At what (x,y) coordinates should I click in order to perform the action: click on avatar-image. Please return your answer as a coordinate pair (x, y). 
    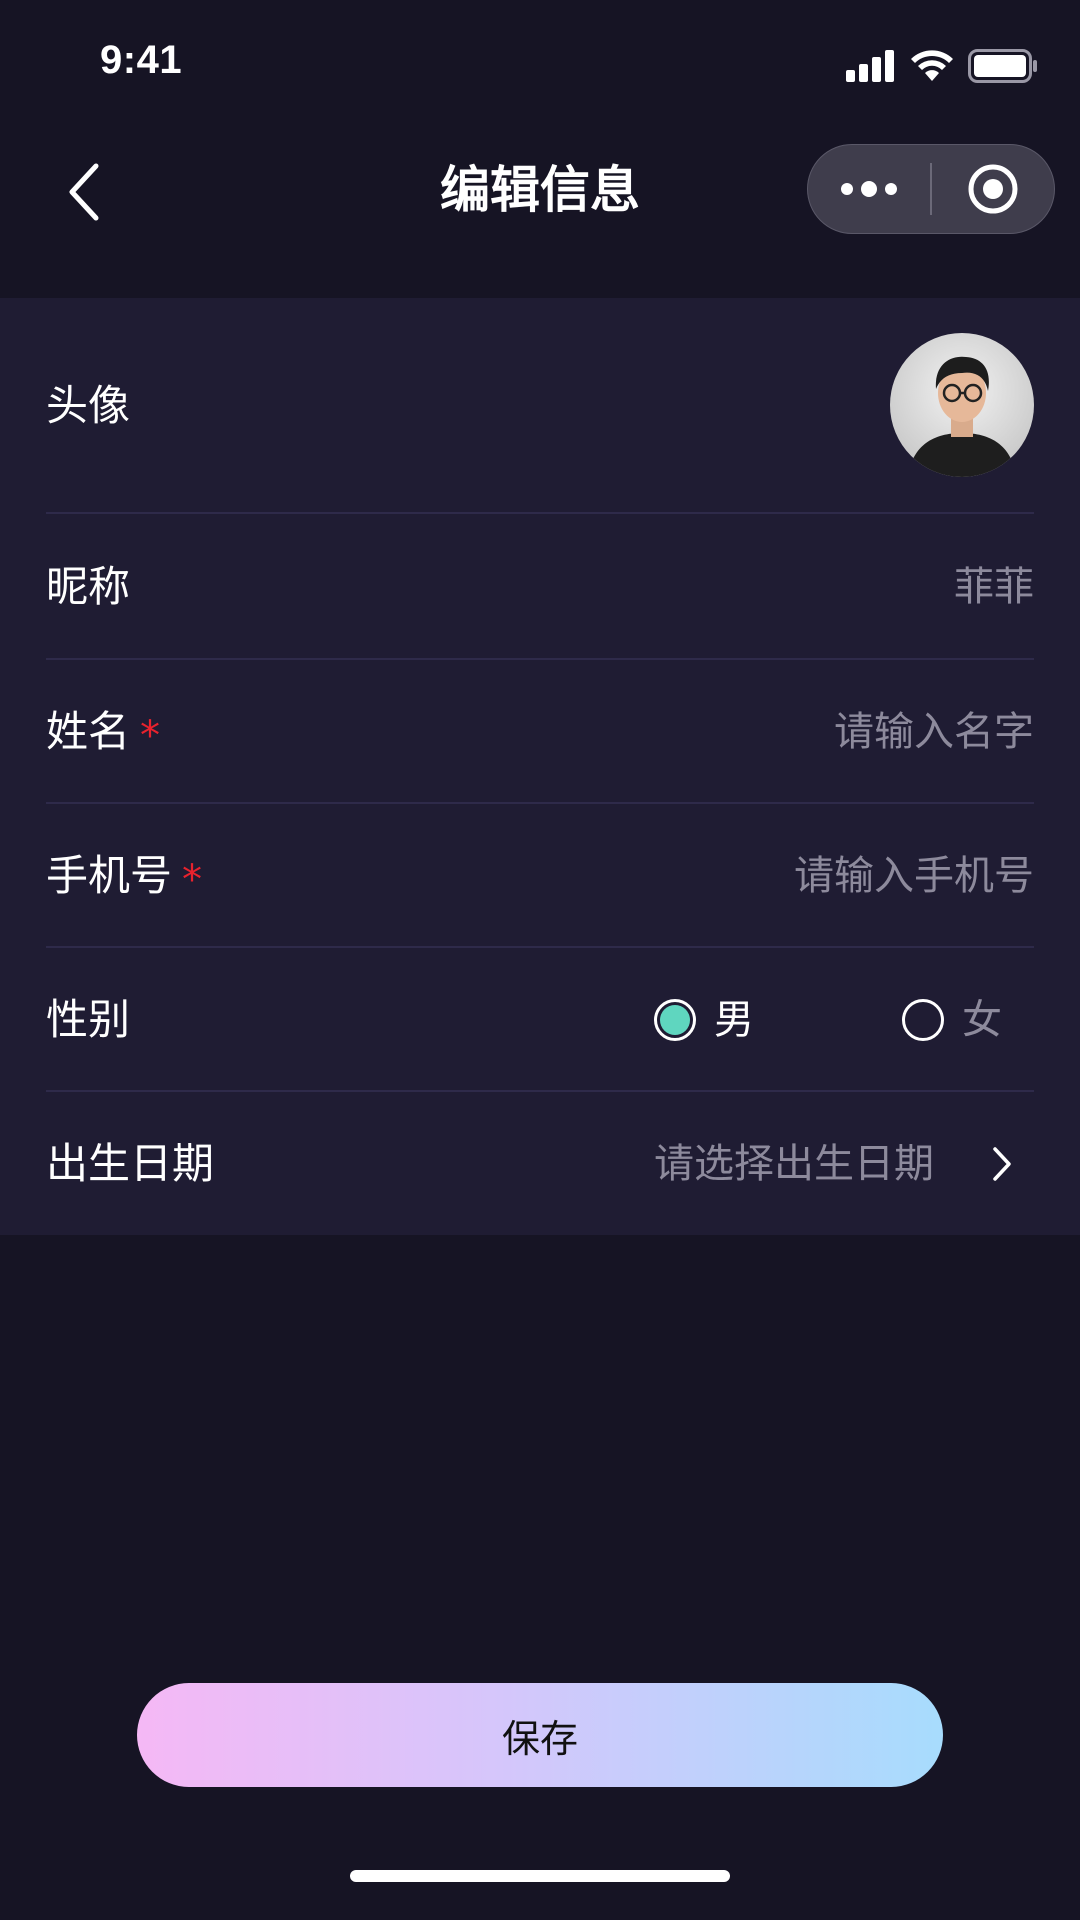
    Looking at the image, I should click on (962, 405).